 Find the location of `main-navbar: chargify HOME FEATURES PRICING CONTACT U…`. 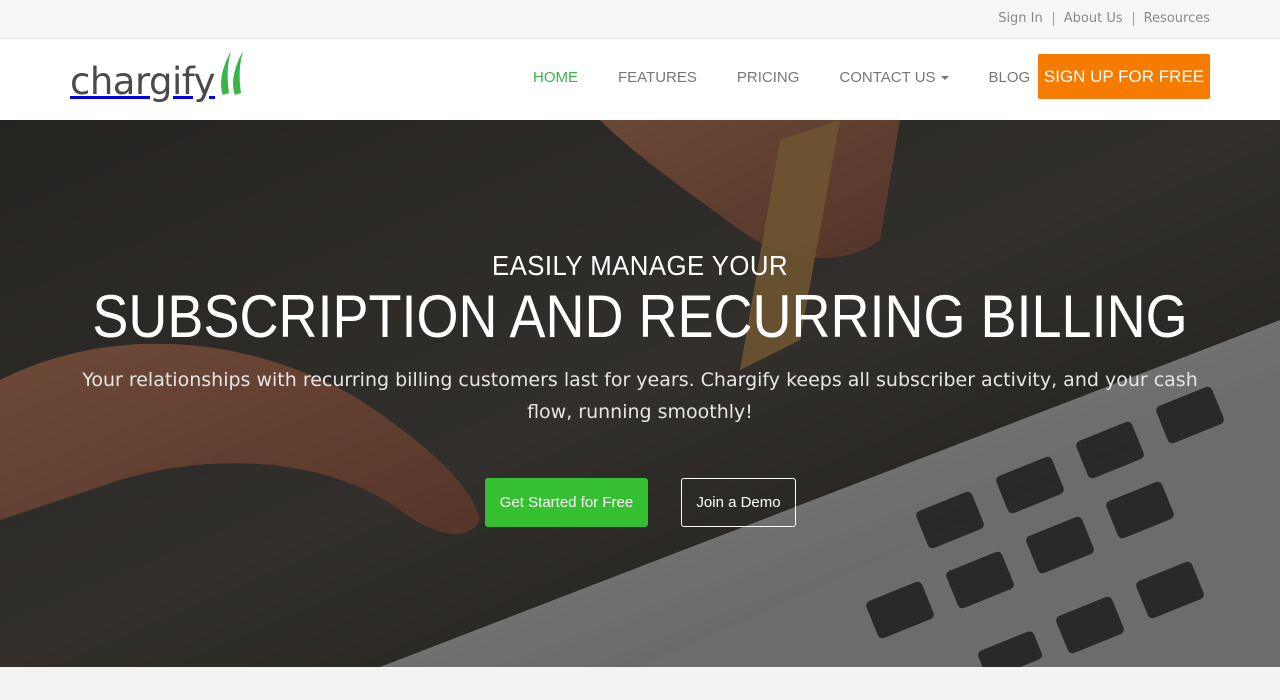

main-navbar: chargify HOME FEATURES PRICING CONTACT U… is located at coordinates (640, 79).